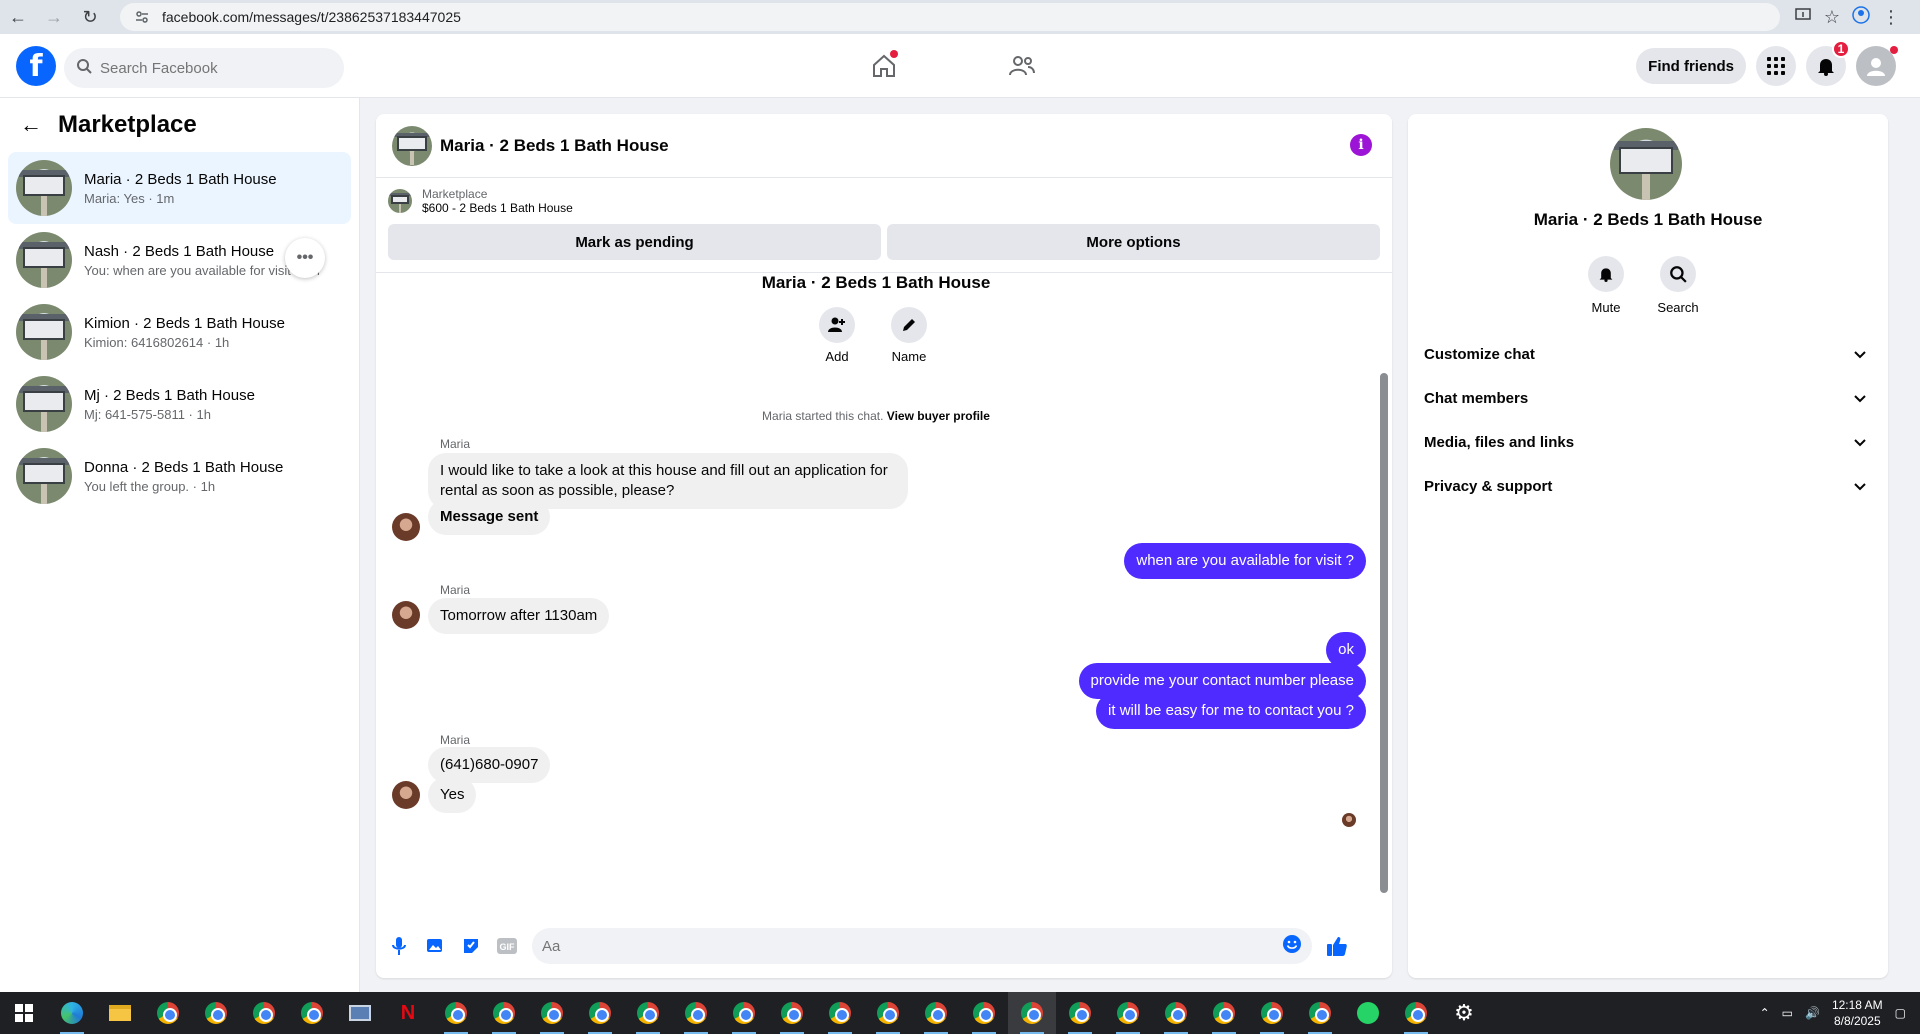 This screenshot has width=1920, height=1034. What do you see at coordinates (1828, 63) in the screenshot?
I see `notifications-bell-icon: 1` at bounding box center [1828, 63].